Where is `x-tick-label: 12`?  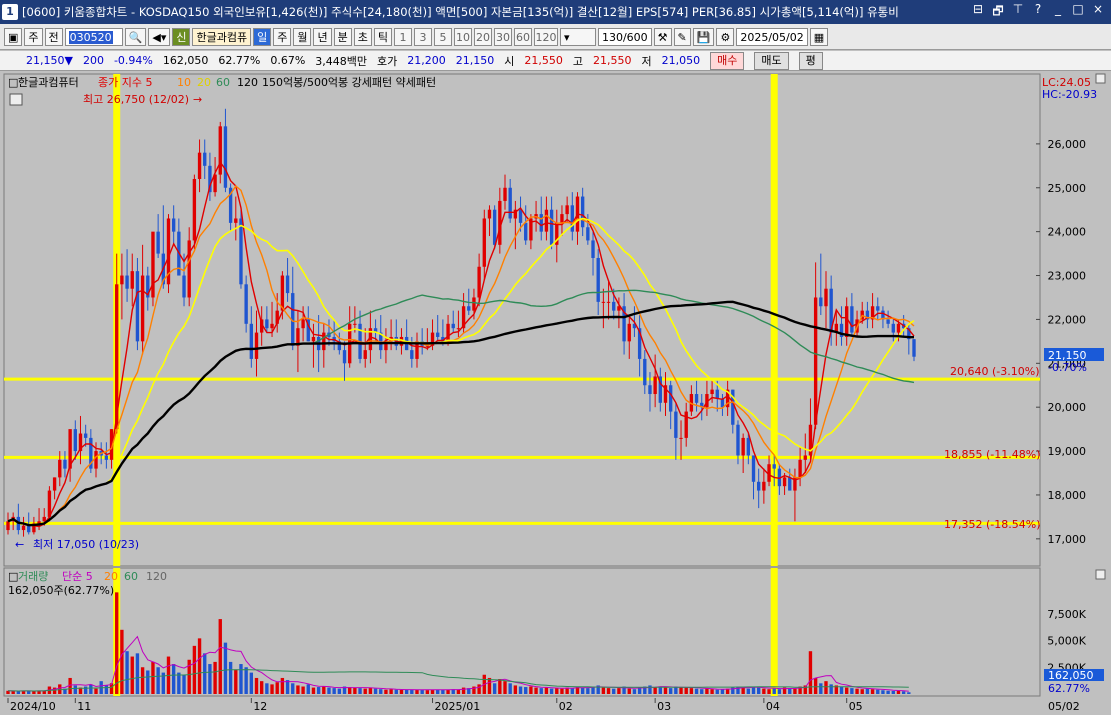
x-tick-label: 12 is located at coordinates (260, 706).